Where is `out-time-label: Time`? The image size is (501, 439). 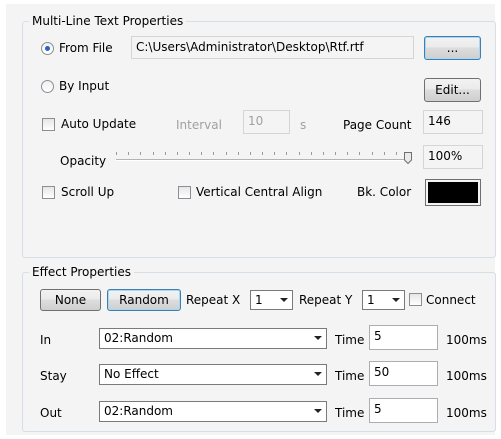 out-time-label: Time is located at coordinates (350, 413).